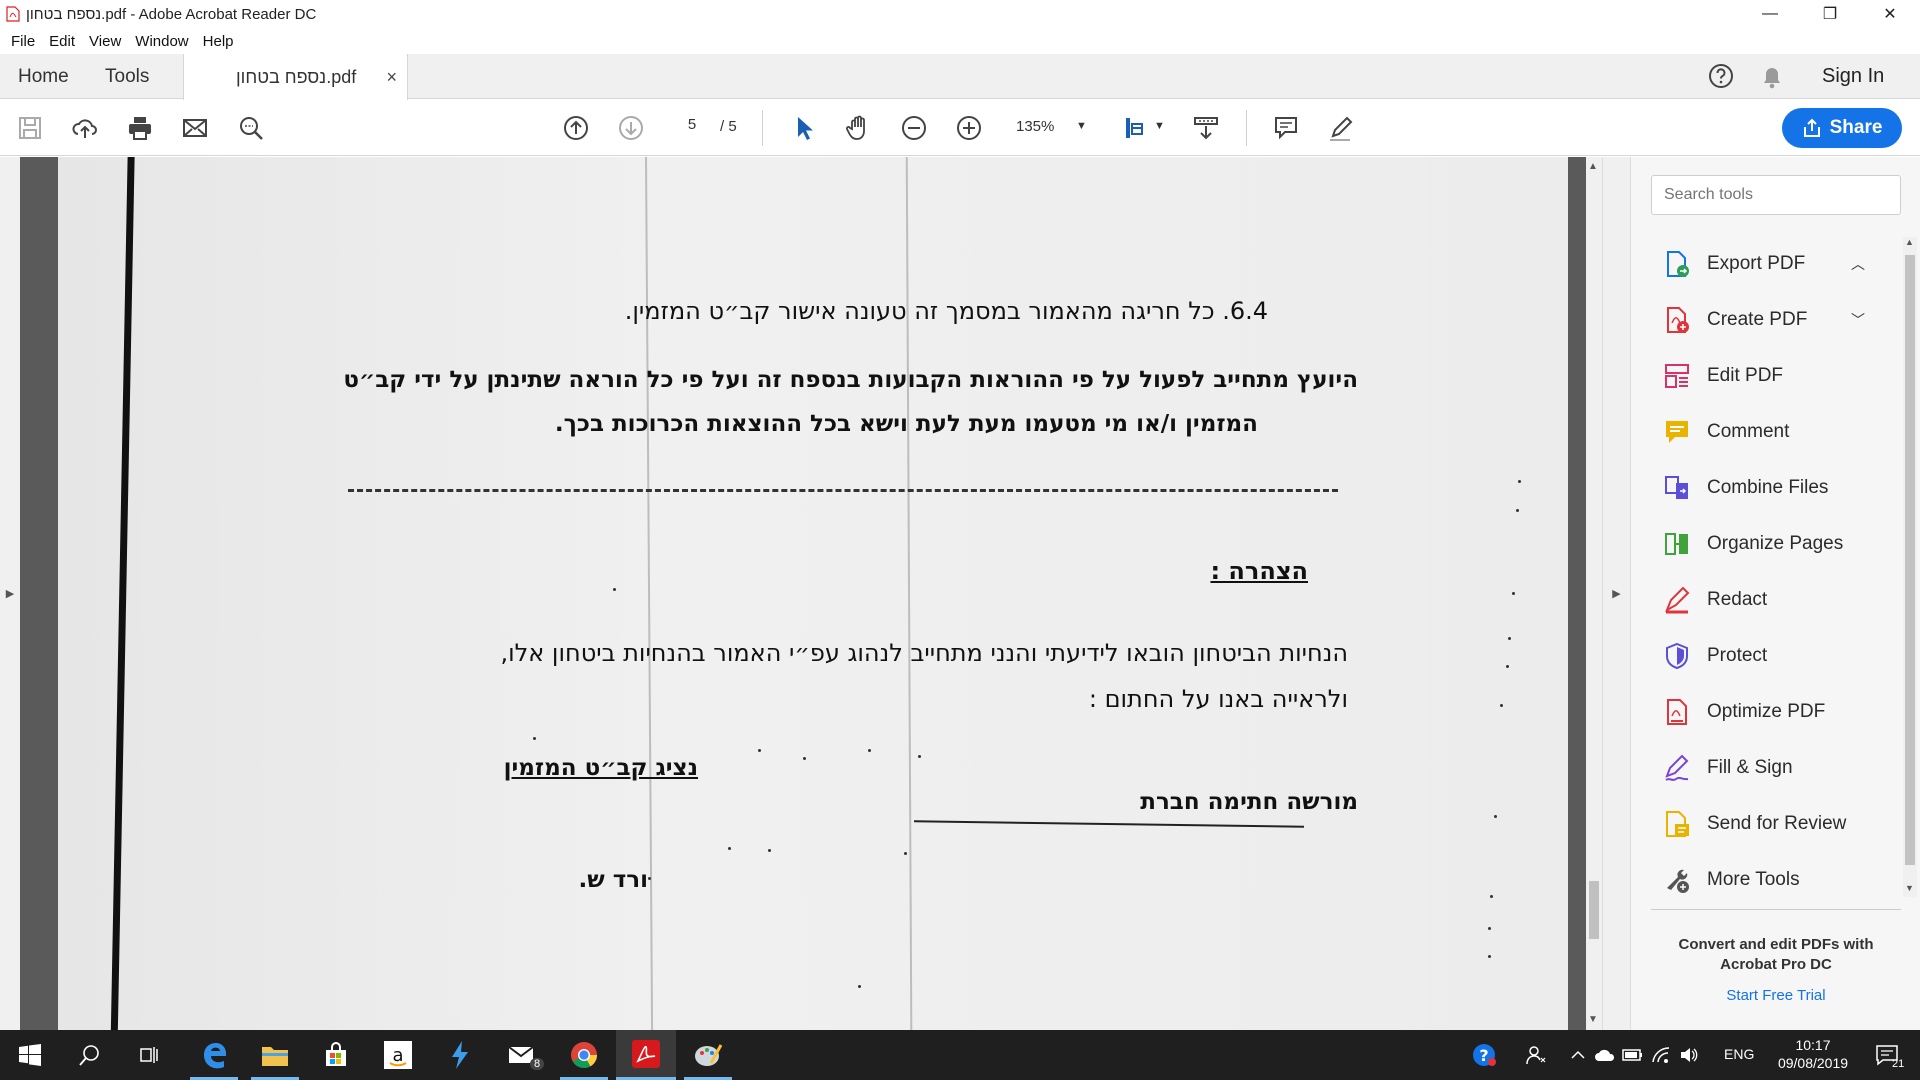 This screenshot has height=1080, width=1920. Describe the element at coordinates (1081, 126) in the screenshot. I see `zoom-dropdown-icon: ▼` at that location.